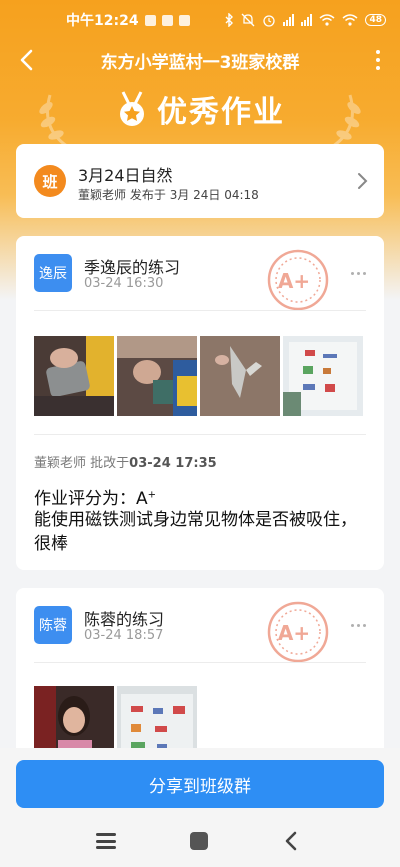 The image size is (400, 867). I want to click on teacher-name: 董颖老师, so click(102, 195).